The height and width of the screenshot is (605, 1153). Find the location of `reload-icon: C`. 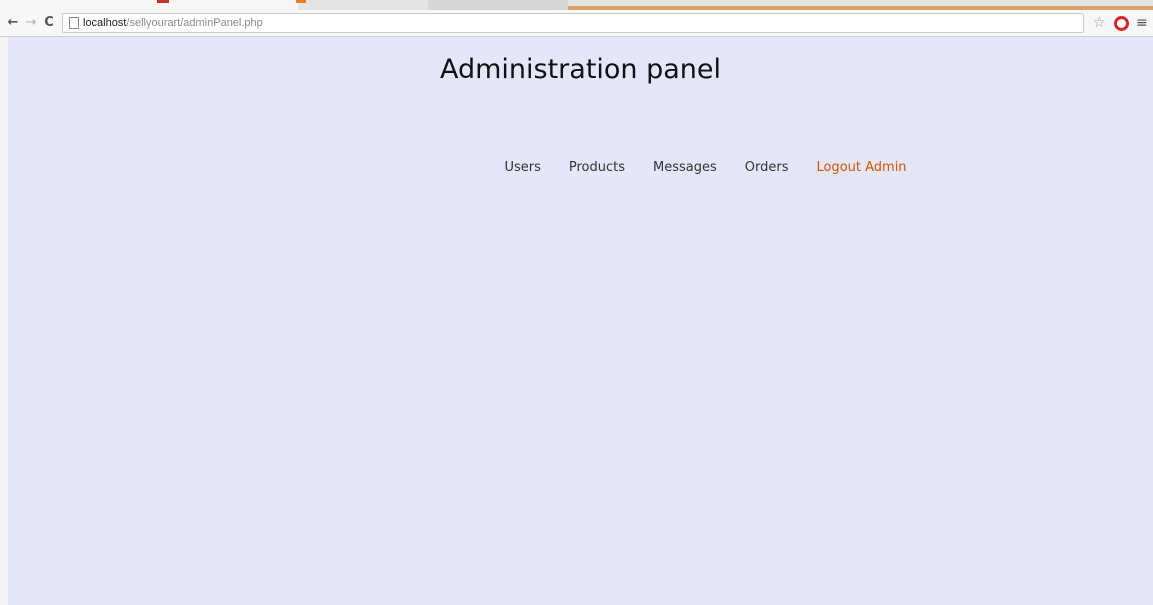

reload-icon: C is located at coordinates (49, 23).